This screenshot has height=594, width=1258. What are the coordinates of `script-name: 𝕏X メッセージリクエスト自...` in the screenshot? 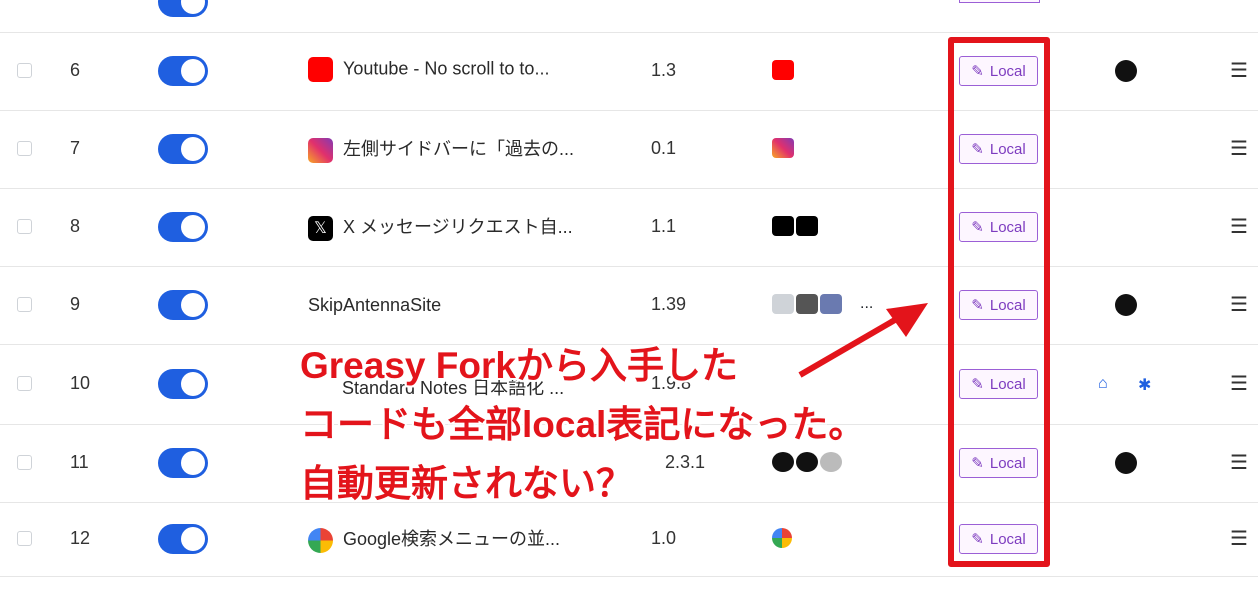 It's located at (440, 227).